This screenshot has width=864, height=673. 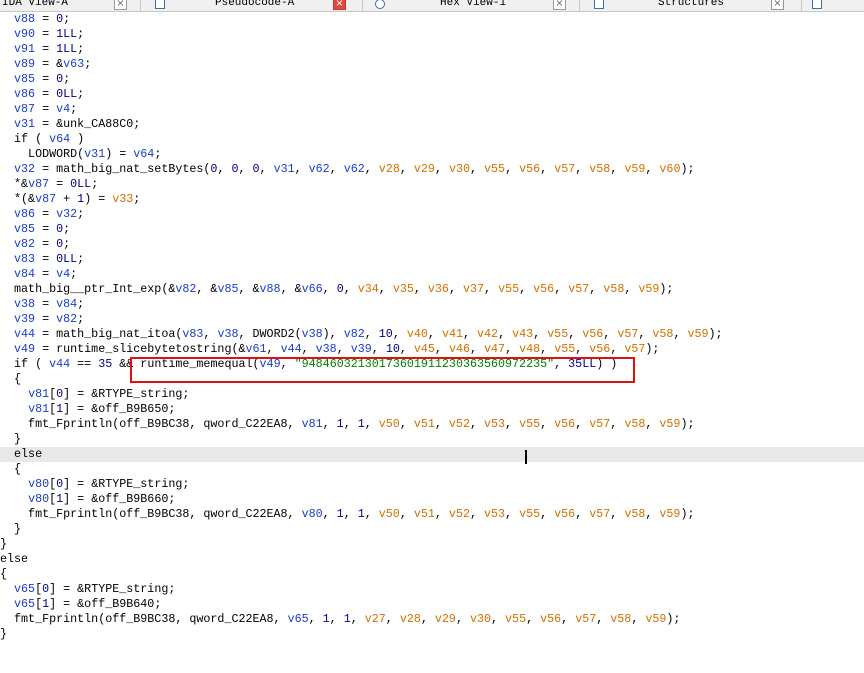 What do you see at coordinates (432, 409) in the screenshot?
I see `code-line: v81[1] = &off_B9B650;` at bounding box center [432, 409].